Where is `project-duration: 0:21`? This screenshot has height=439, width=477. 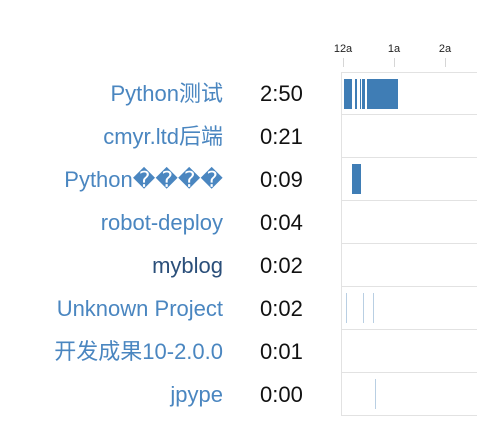
project-duration: 0:21 is located at coordinates (281, 136).